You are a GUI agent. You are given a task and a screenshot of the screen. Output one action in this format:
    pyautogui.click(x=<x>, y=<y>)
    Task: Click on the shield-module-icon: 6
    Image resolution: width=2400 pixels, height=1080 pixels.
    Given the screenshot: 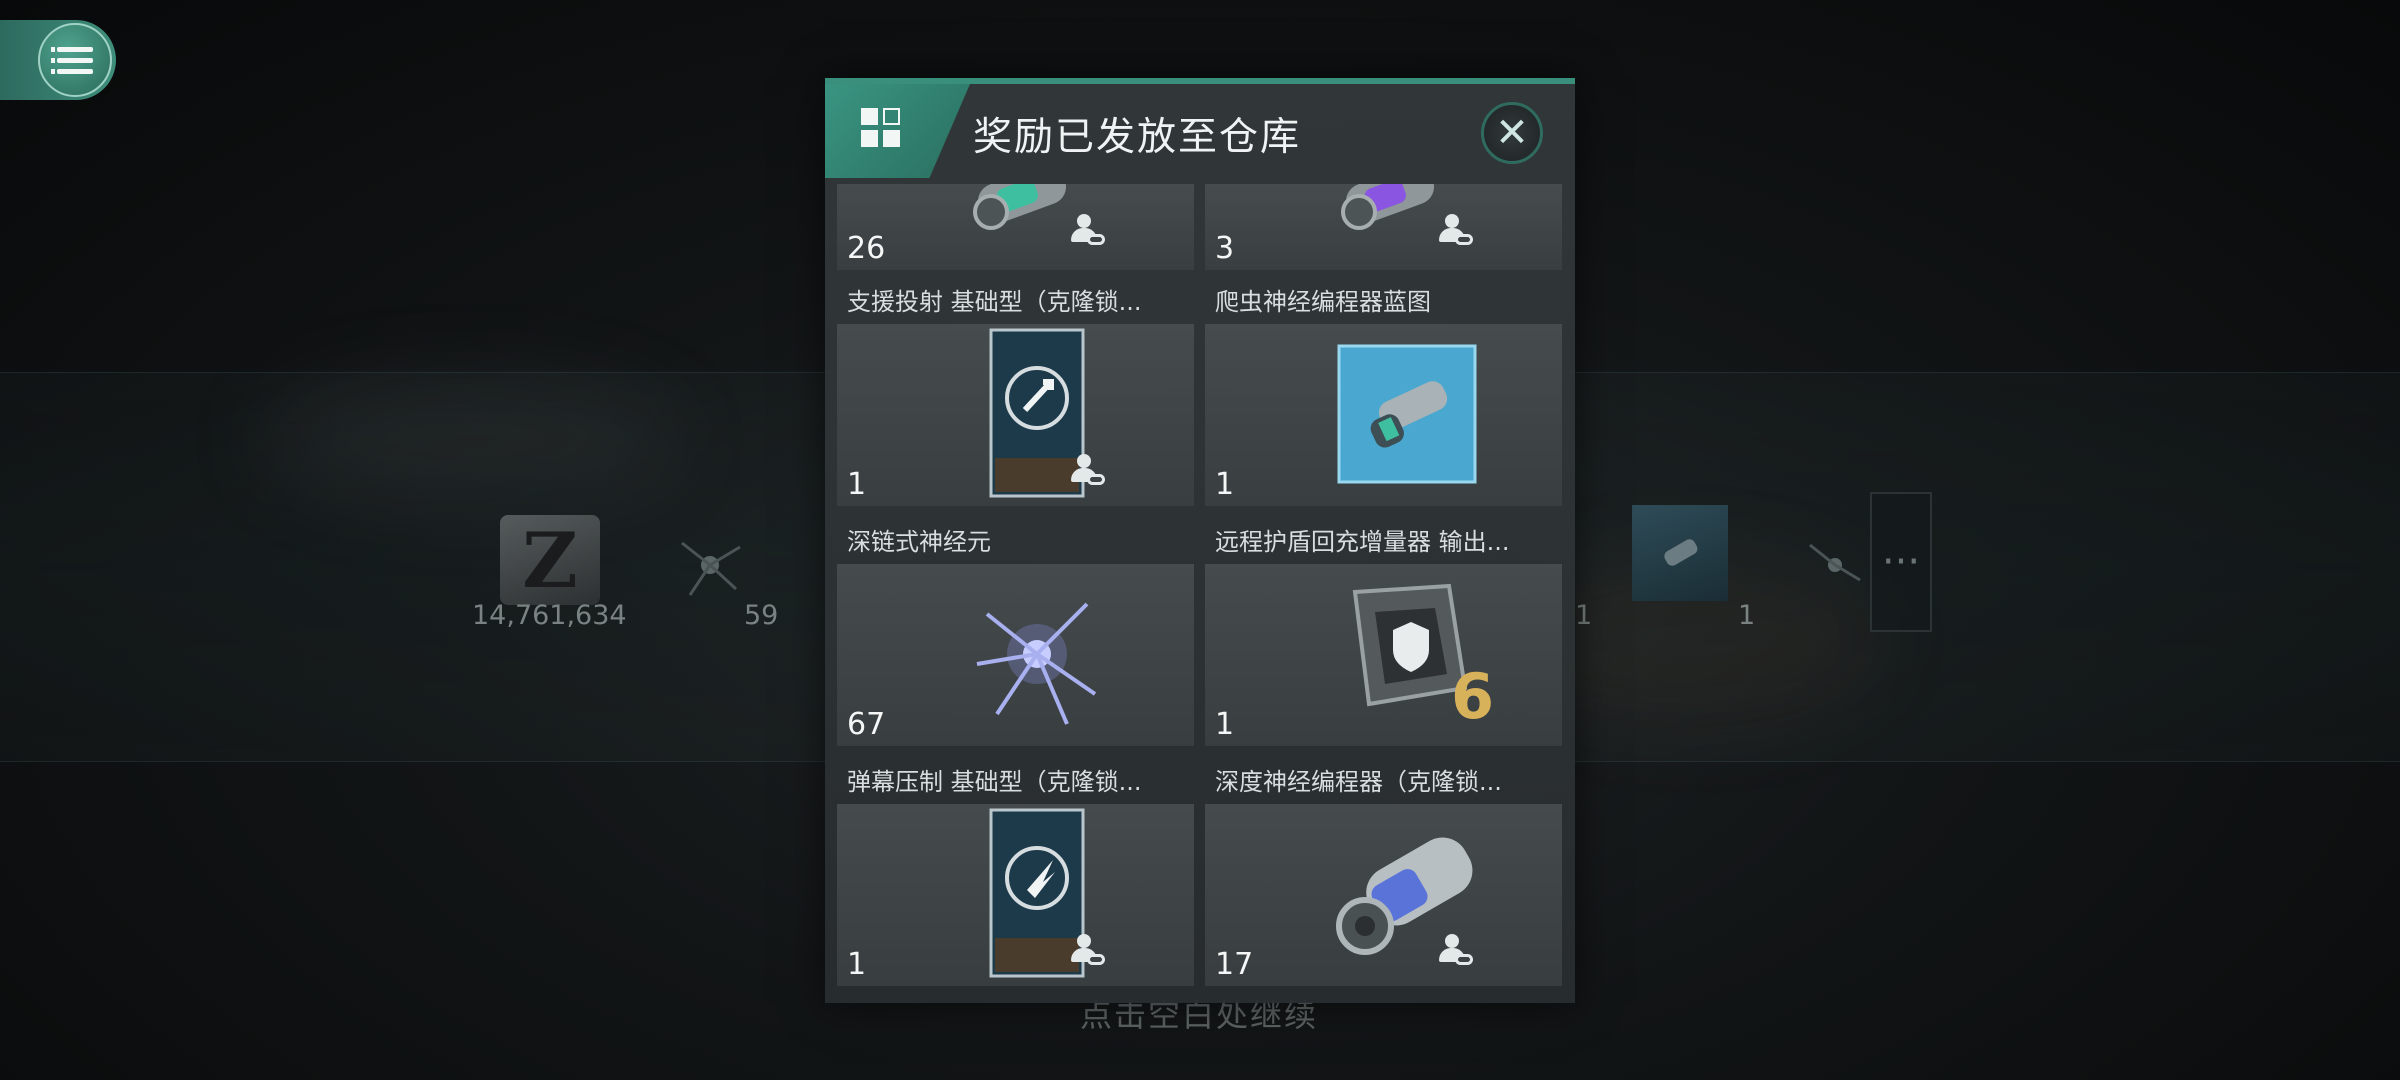 What is the action you would take?
    pyautogui.click(x=1423, y=655)
    